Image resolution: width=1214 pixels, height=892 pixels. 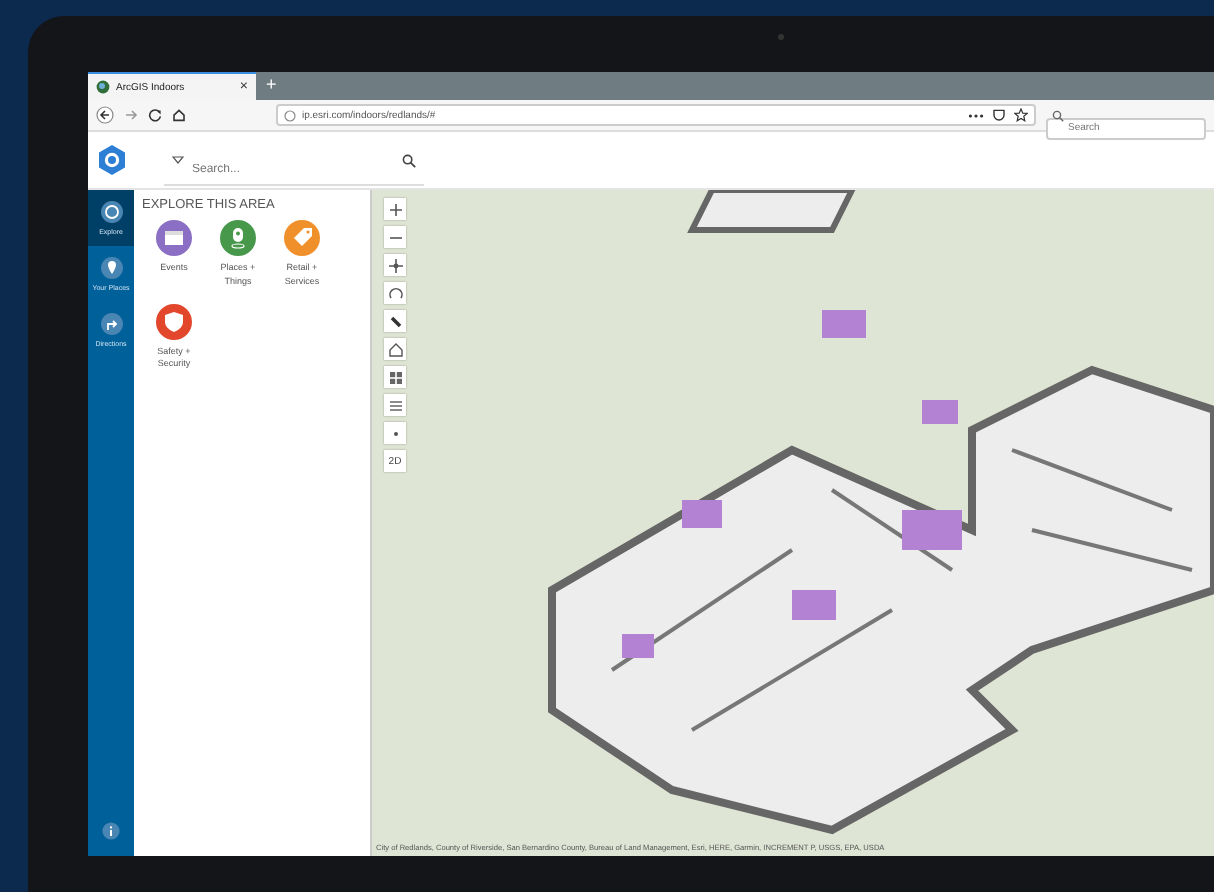 I want to click on forward-icon, so click(x=131, y=115).